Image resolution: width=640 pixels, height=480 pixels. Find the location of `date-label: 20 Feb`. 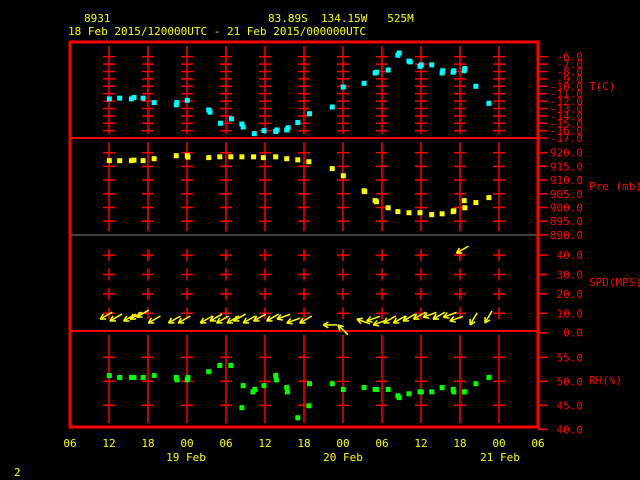

date-label: 20 Feb is located at coordinates (343, 457).